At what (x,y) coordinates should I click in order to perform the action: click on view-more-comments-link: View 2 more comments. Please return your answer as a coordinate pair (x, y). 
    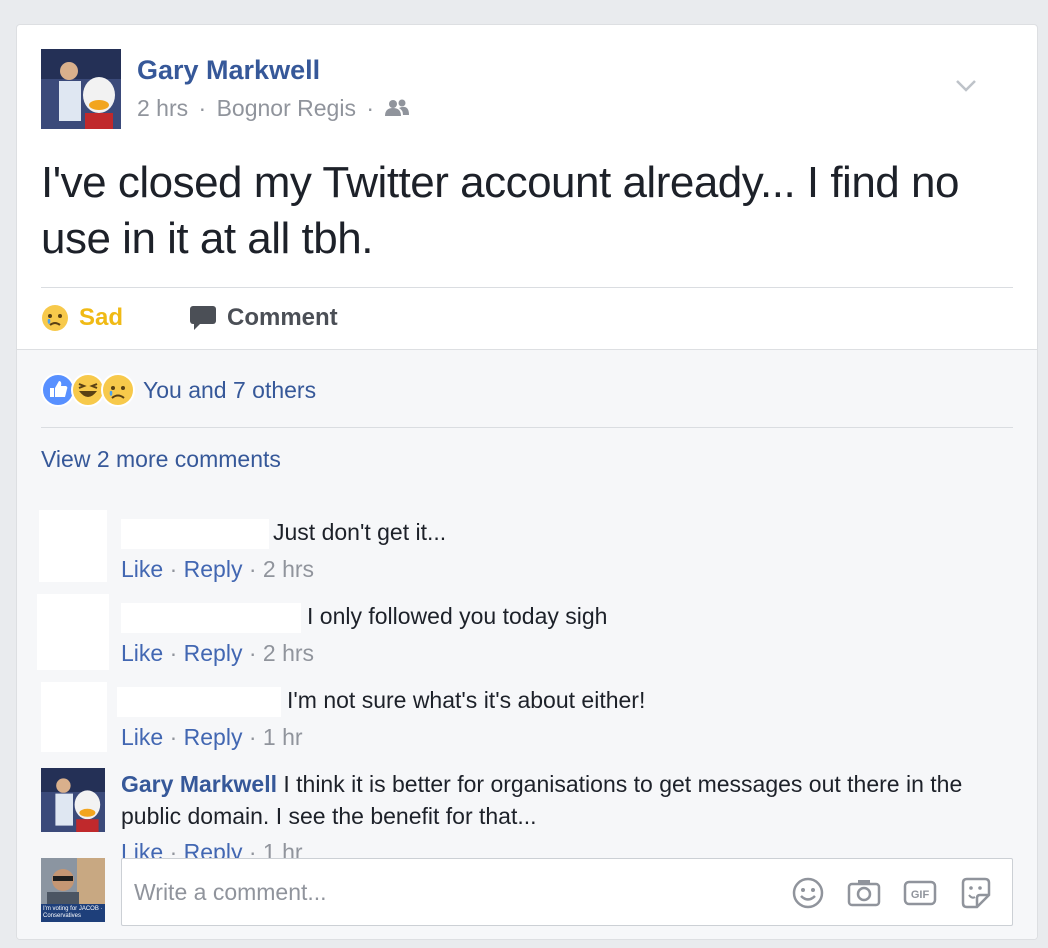
    Looking at the image, I should click on (161, 459).